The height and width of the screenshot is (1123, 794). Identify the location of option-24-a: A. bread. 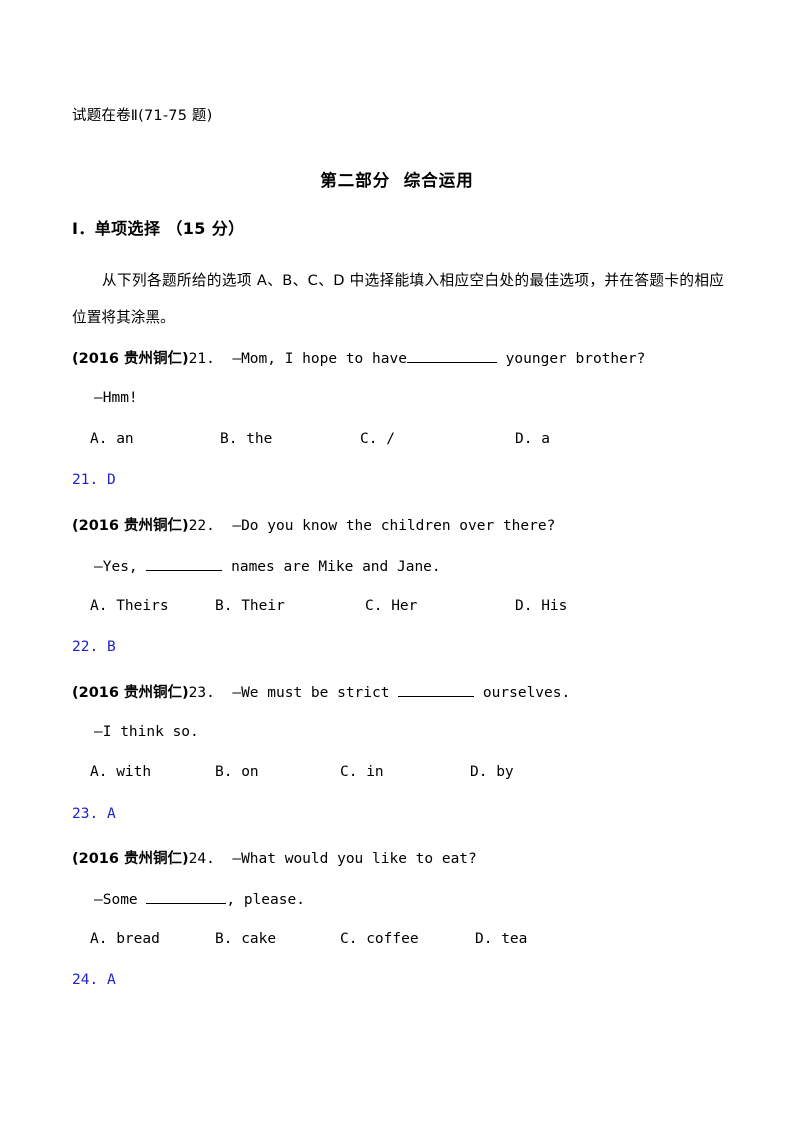
(125, 939).